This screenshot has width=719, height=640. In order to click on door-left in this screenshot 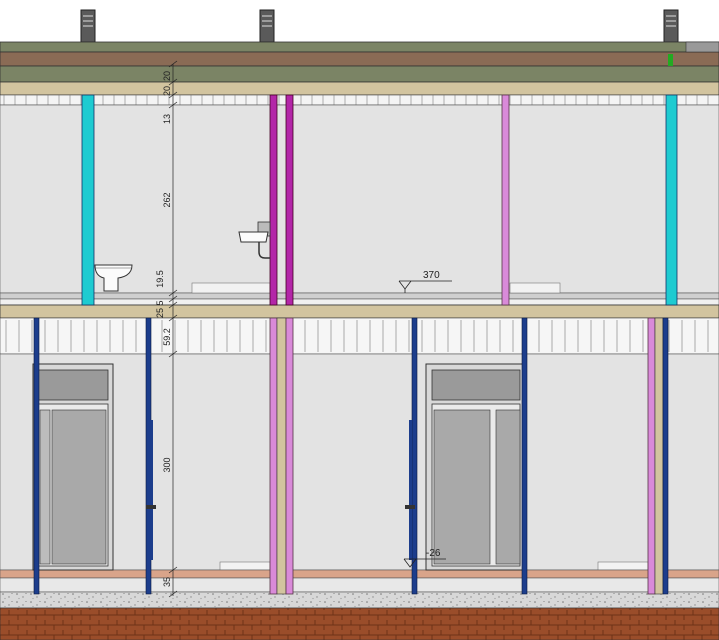, I will do `click(73, 467)`.